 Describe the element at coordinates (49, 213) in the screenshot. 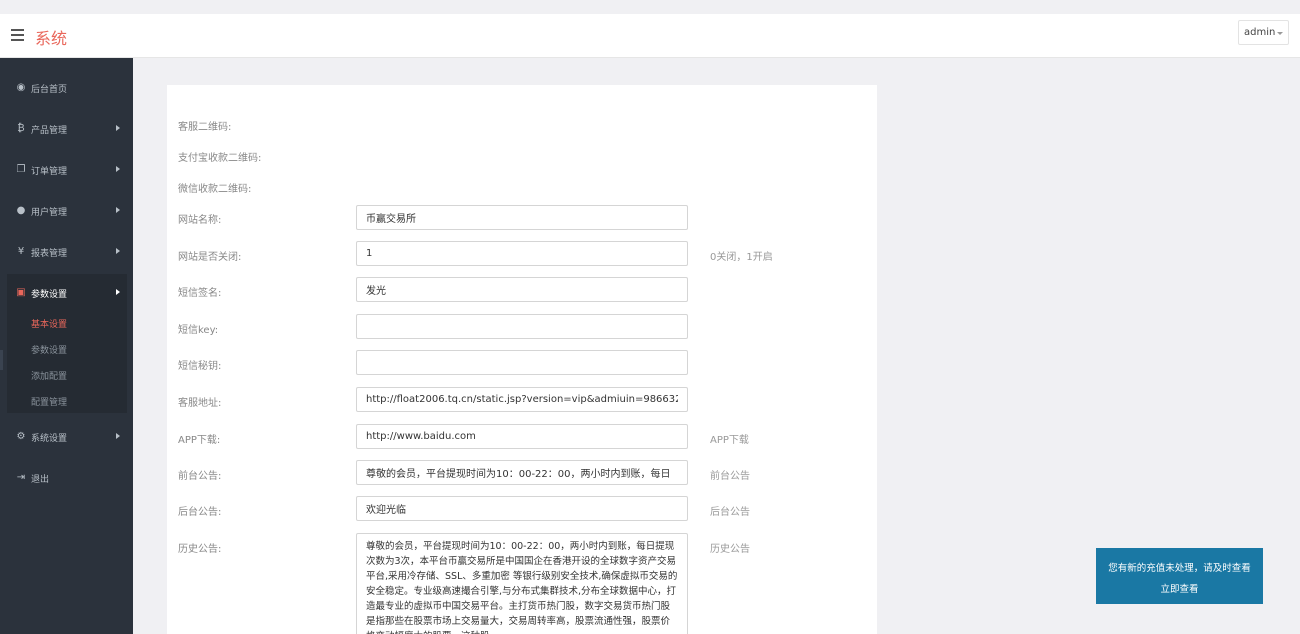

I see `sidebar-item-label: 用户管理` at that location.